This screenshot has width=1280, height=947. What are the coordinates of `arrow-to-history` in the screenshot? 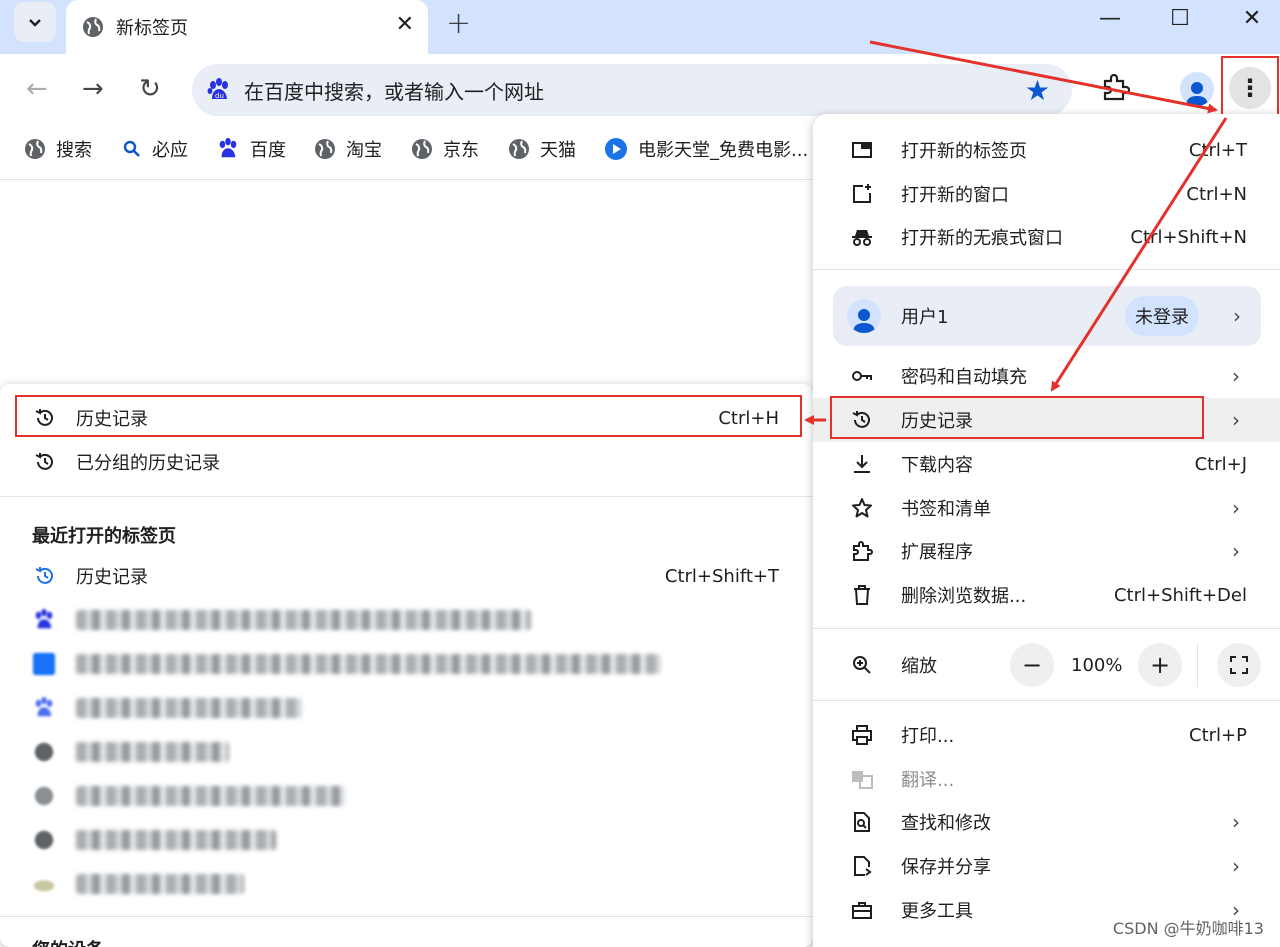 It's located at (1139, 254).